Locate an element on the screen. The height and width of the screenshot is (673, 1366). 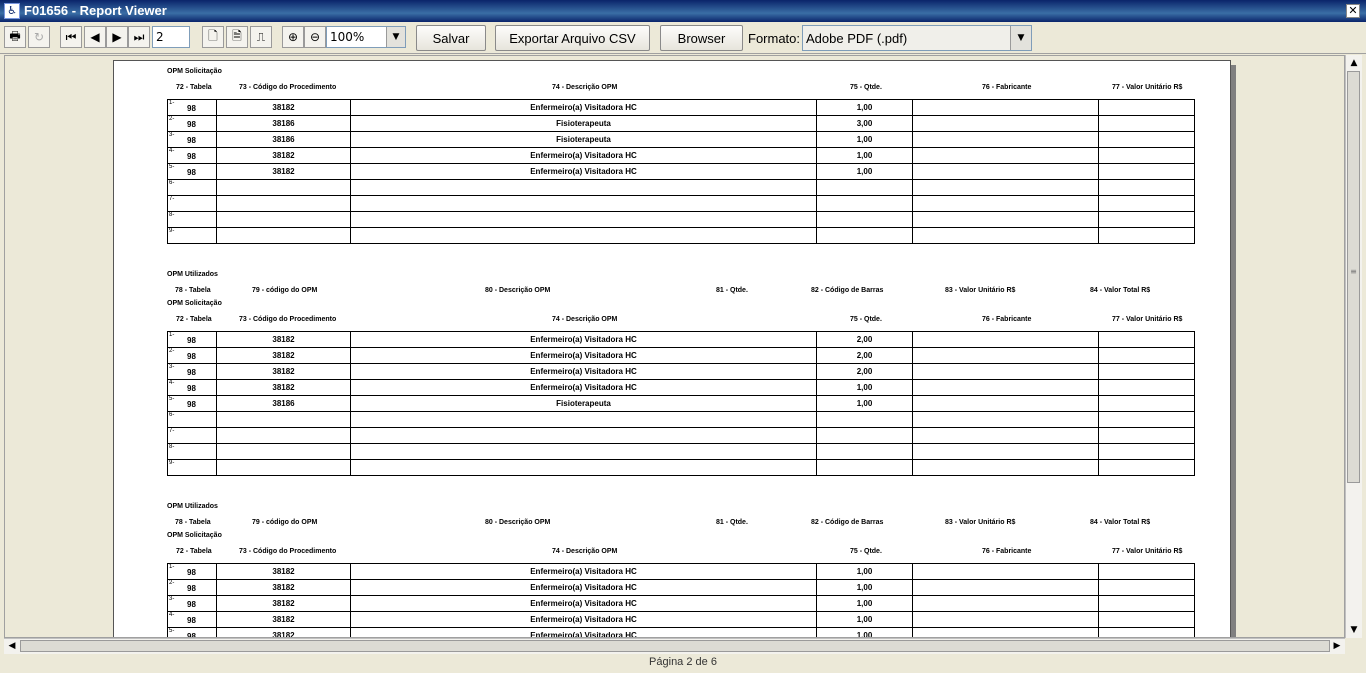
table-row: 3- 98 38182 Enfermeiro(a) Visitadora HC 1,00 is located at coordinates (681, 603).